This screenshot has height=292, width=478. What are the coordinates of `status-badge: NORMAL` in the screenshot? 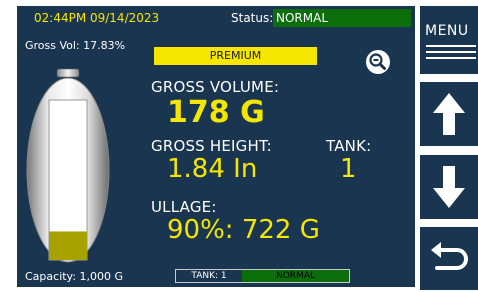 It's located at (342, 18).